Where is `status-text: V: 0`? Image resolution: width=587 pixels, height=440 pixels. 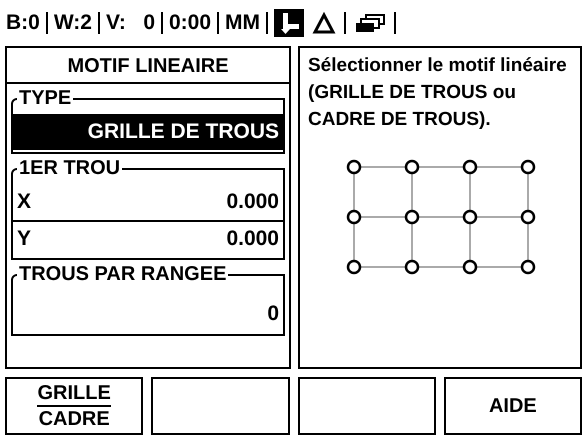 status-text: V: 0 is located at coordinates (130, 23).